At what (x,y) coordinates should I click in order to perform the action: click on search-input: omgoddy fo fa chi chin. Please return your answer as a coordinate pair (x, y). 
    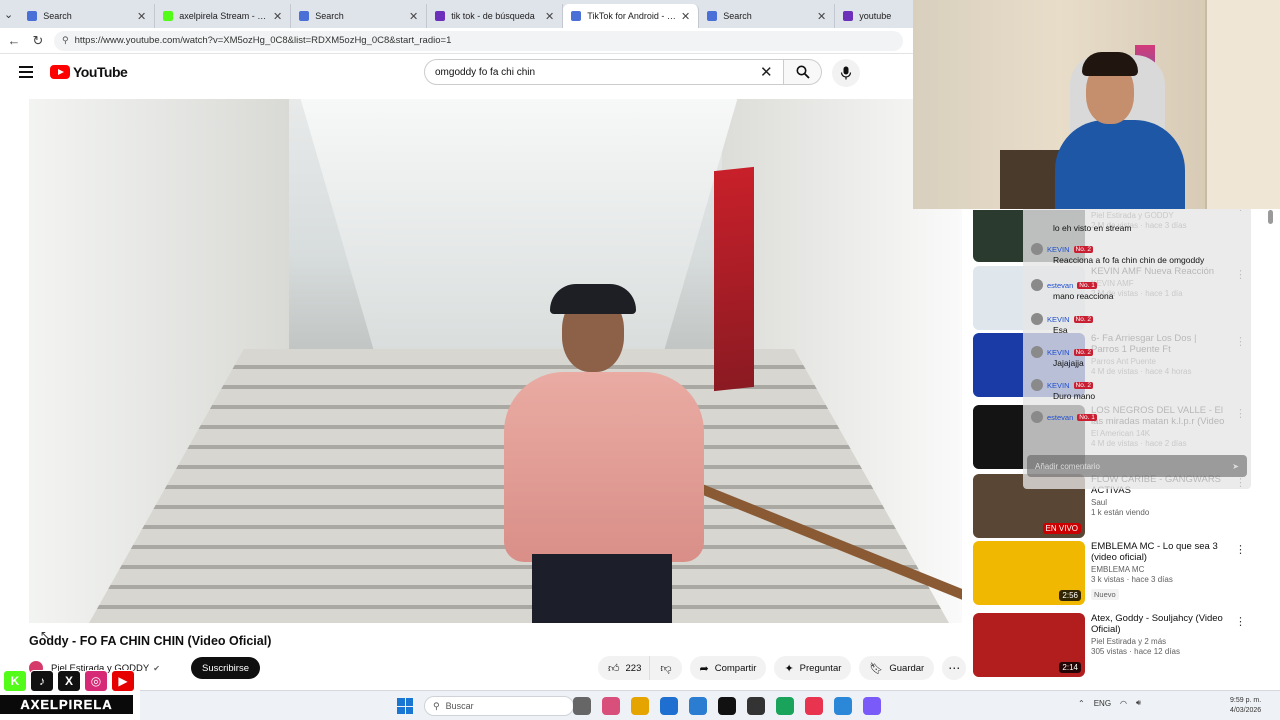
    Looking at the image, I should click on (604, 72).